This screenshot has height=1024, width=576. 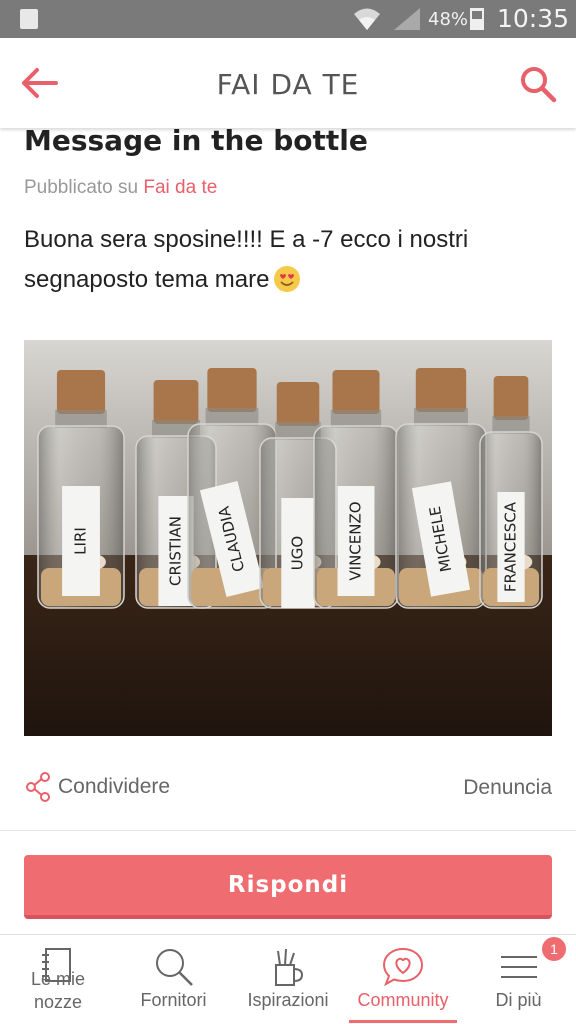 What do you see at coordinates (533, 18) in the screenshot?
I see `clock: 10:35` at bounding box center [533, 18].